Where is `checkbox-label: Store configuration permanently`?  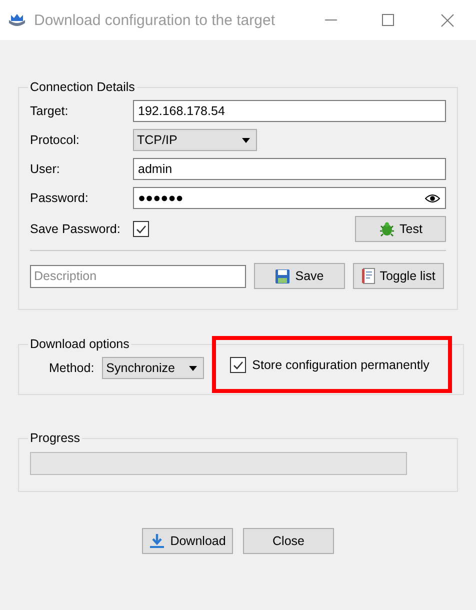 checkbox-label: Store configuration permanently is located at coordinates (341, 365).